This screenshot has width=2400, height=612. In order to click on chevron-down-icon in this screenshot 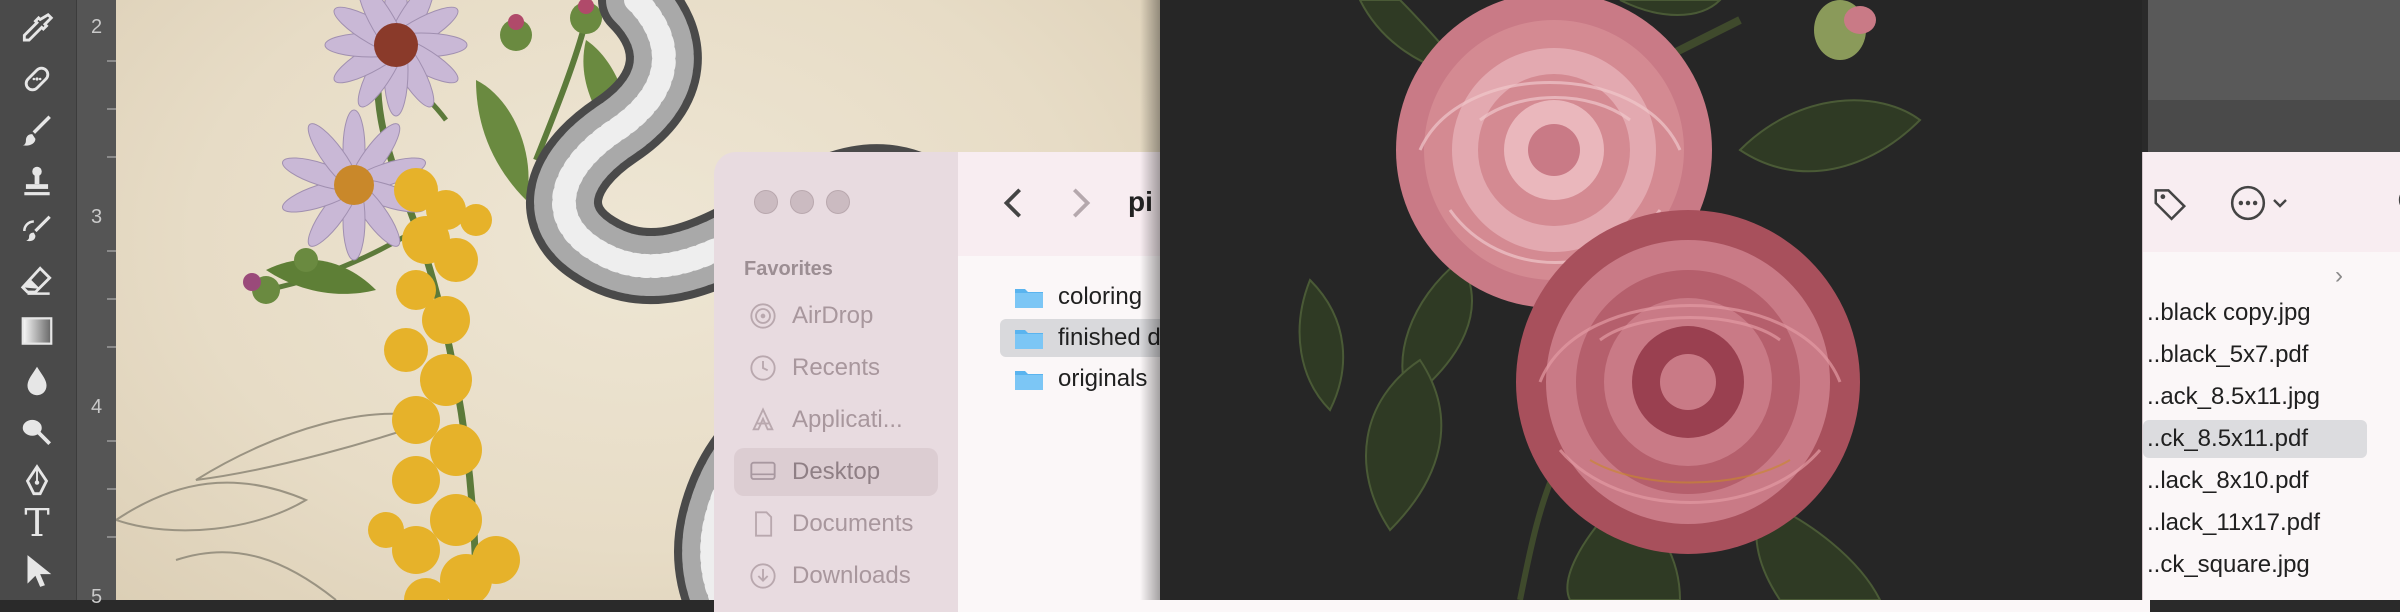, I will do `click(2280, 205)`.